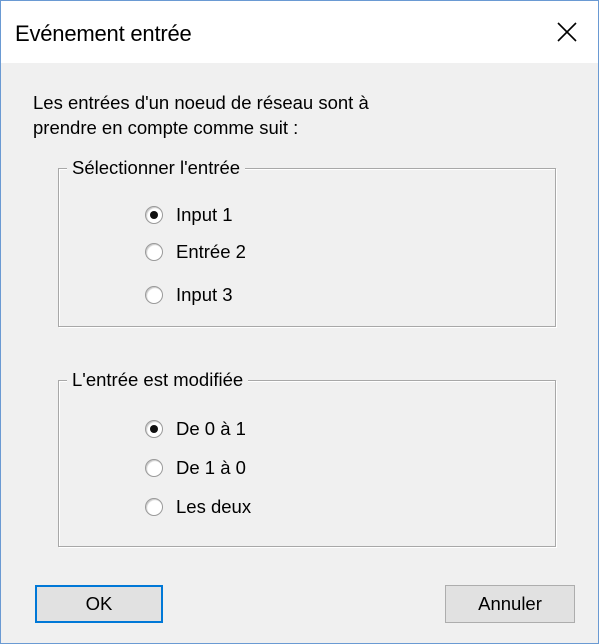  What do you see at coordinates (154, 507) in the screenshot?
I see `radio-both-circle` at bounding box center [154, 507].